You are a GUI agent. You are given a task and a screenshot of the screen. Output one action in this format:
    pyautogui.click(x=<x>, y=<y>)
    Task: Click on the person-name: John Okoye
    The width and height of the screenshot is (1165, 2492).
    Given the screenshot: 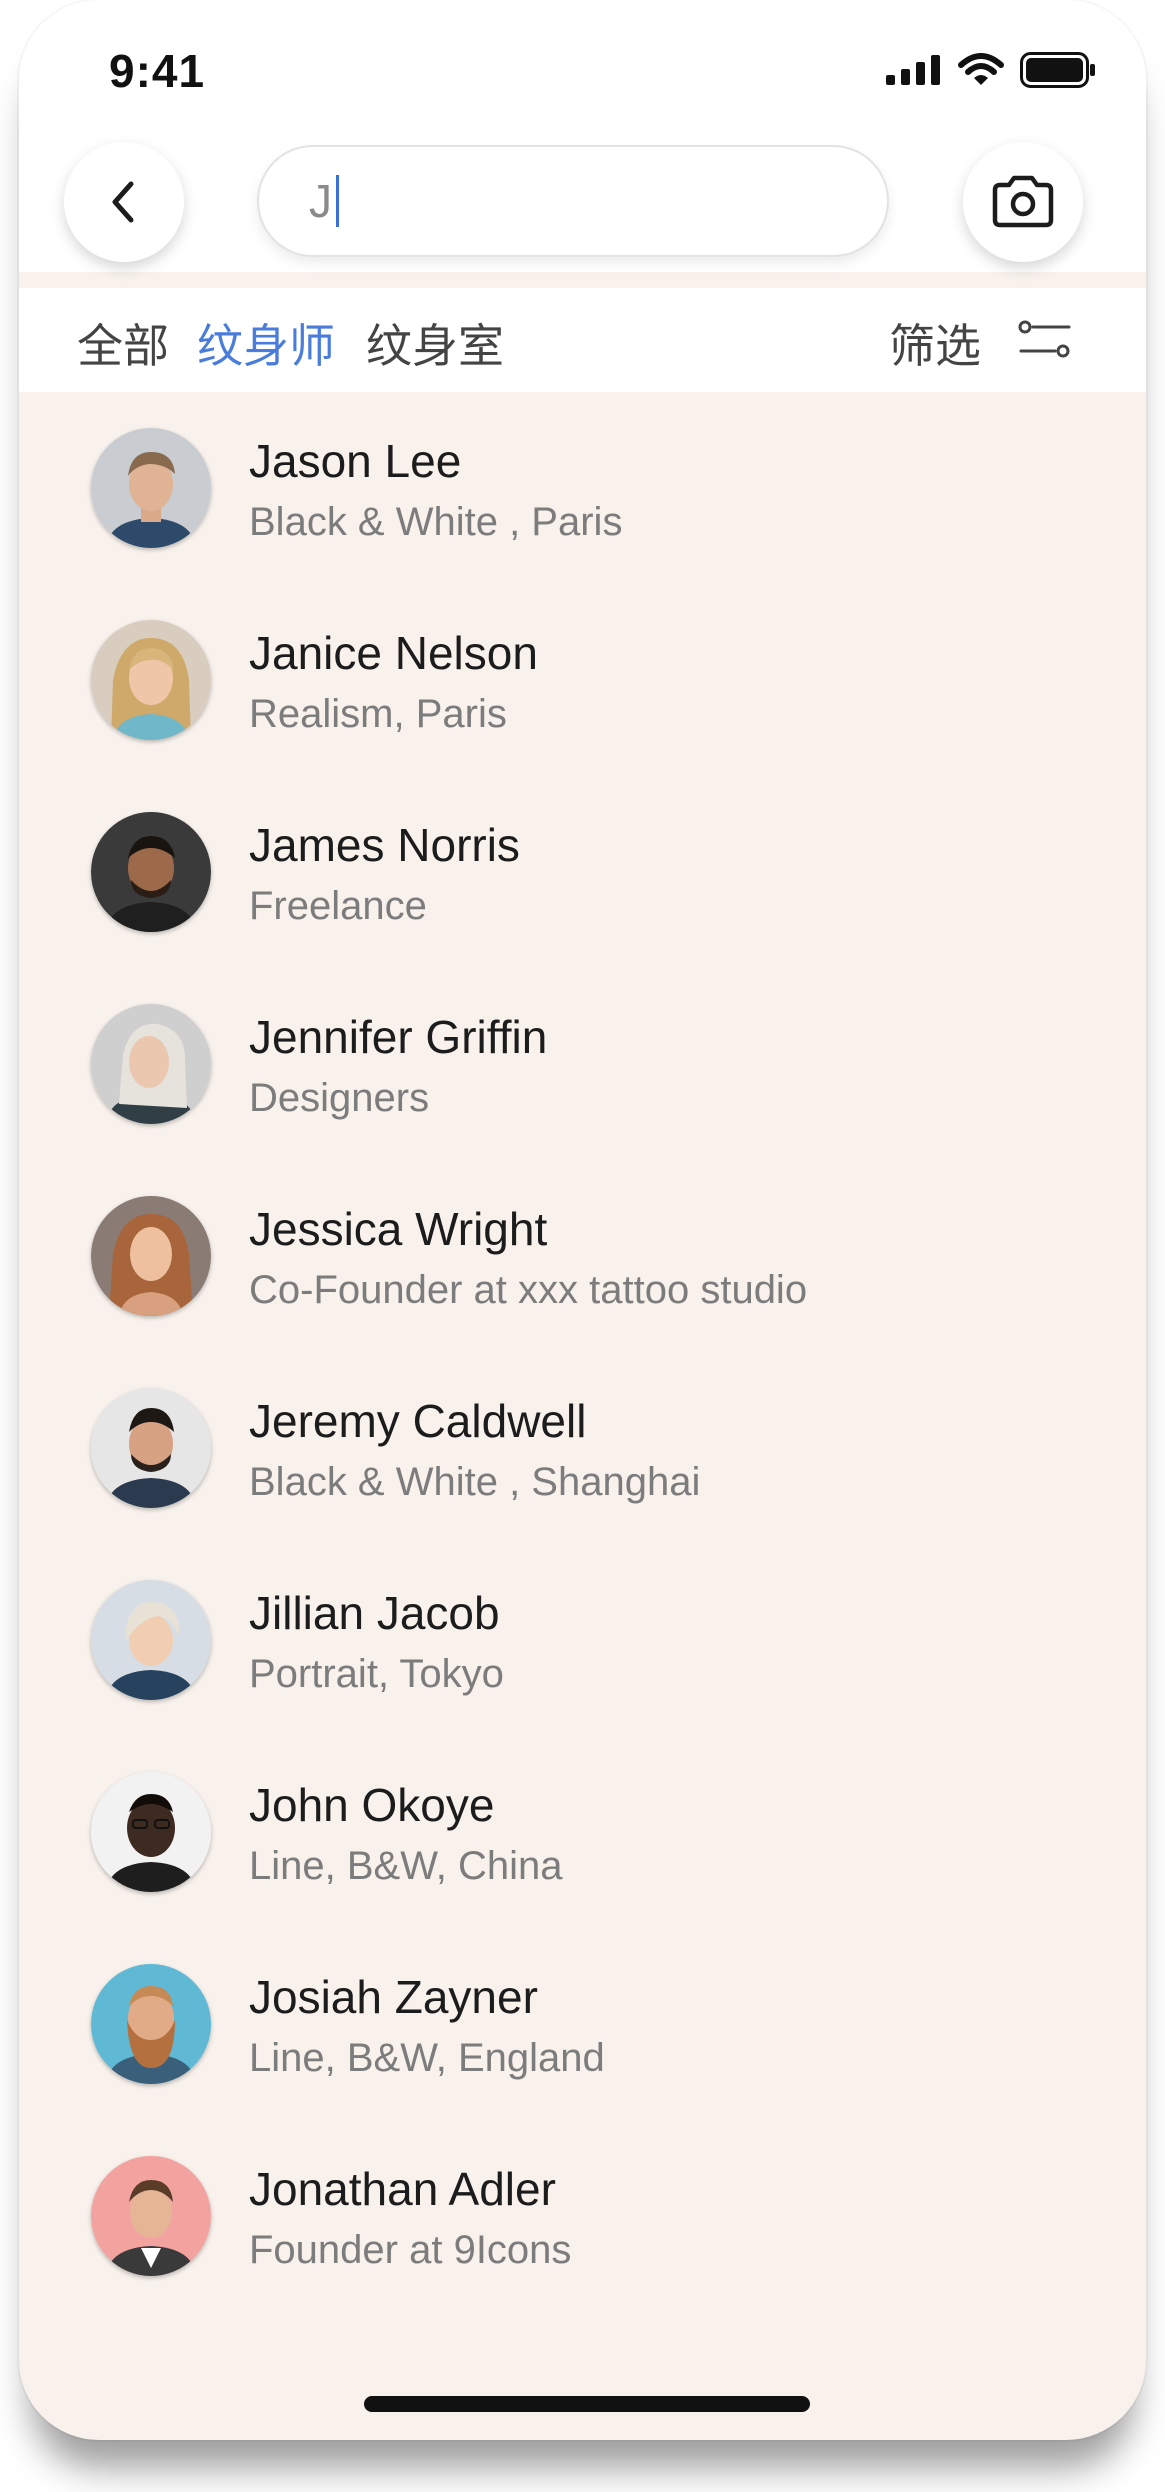 What is the action you would take?
    pyautogui.click(x=372, y=1805)
    